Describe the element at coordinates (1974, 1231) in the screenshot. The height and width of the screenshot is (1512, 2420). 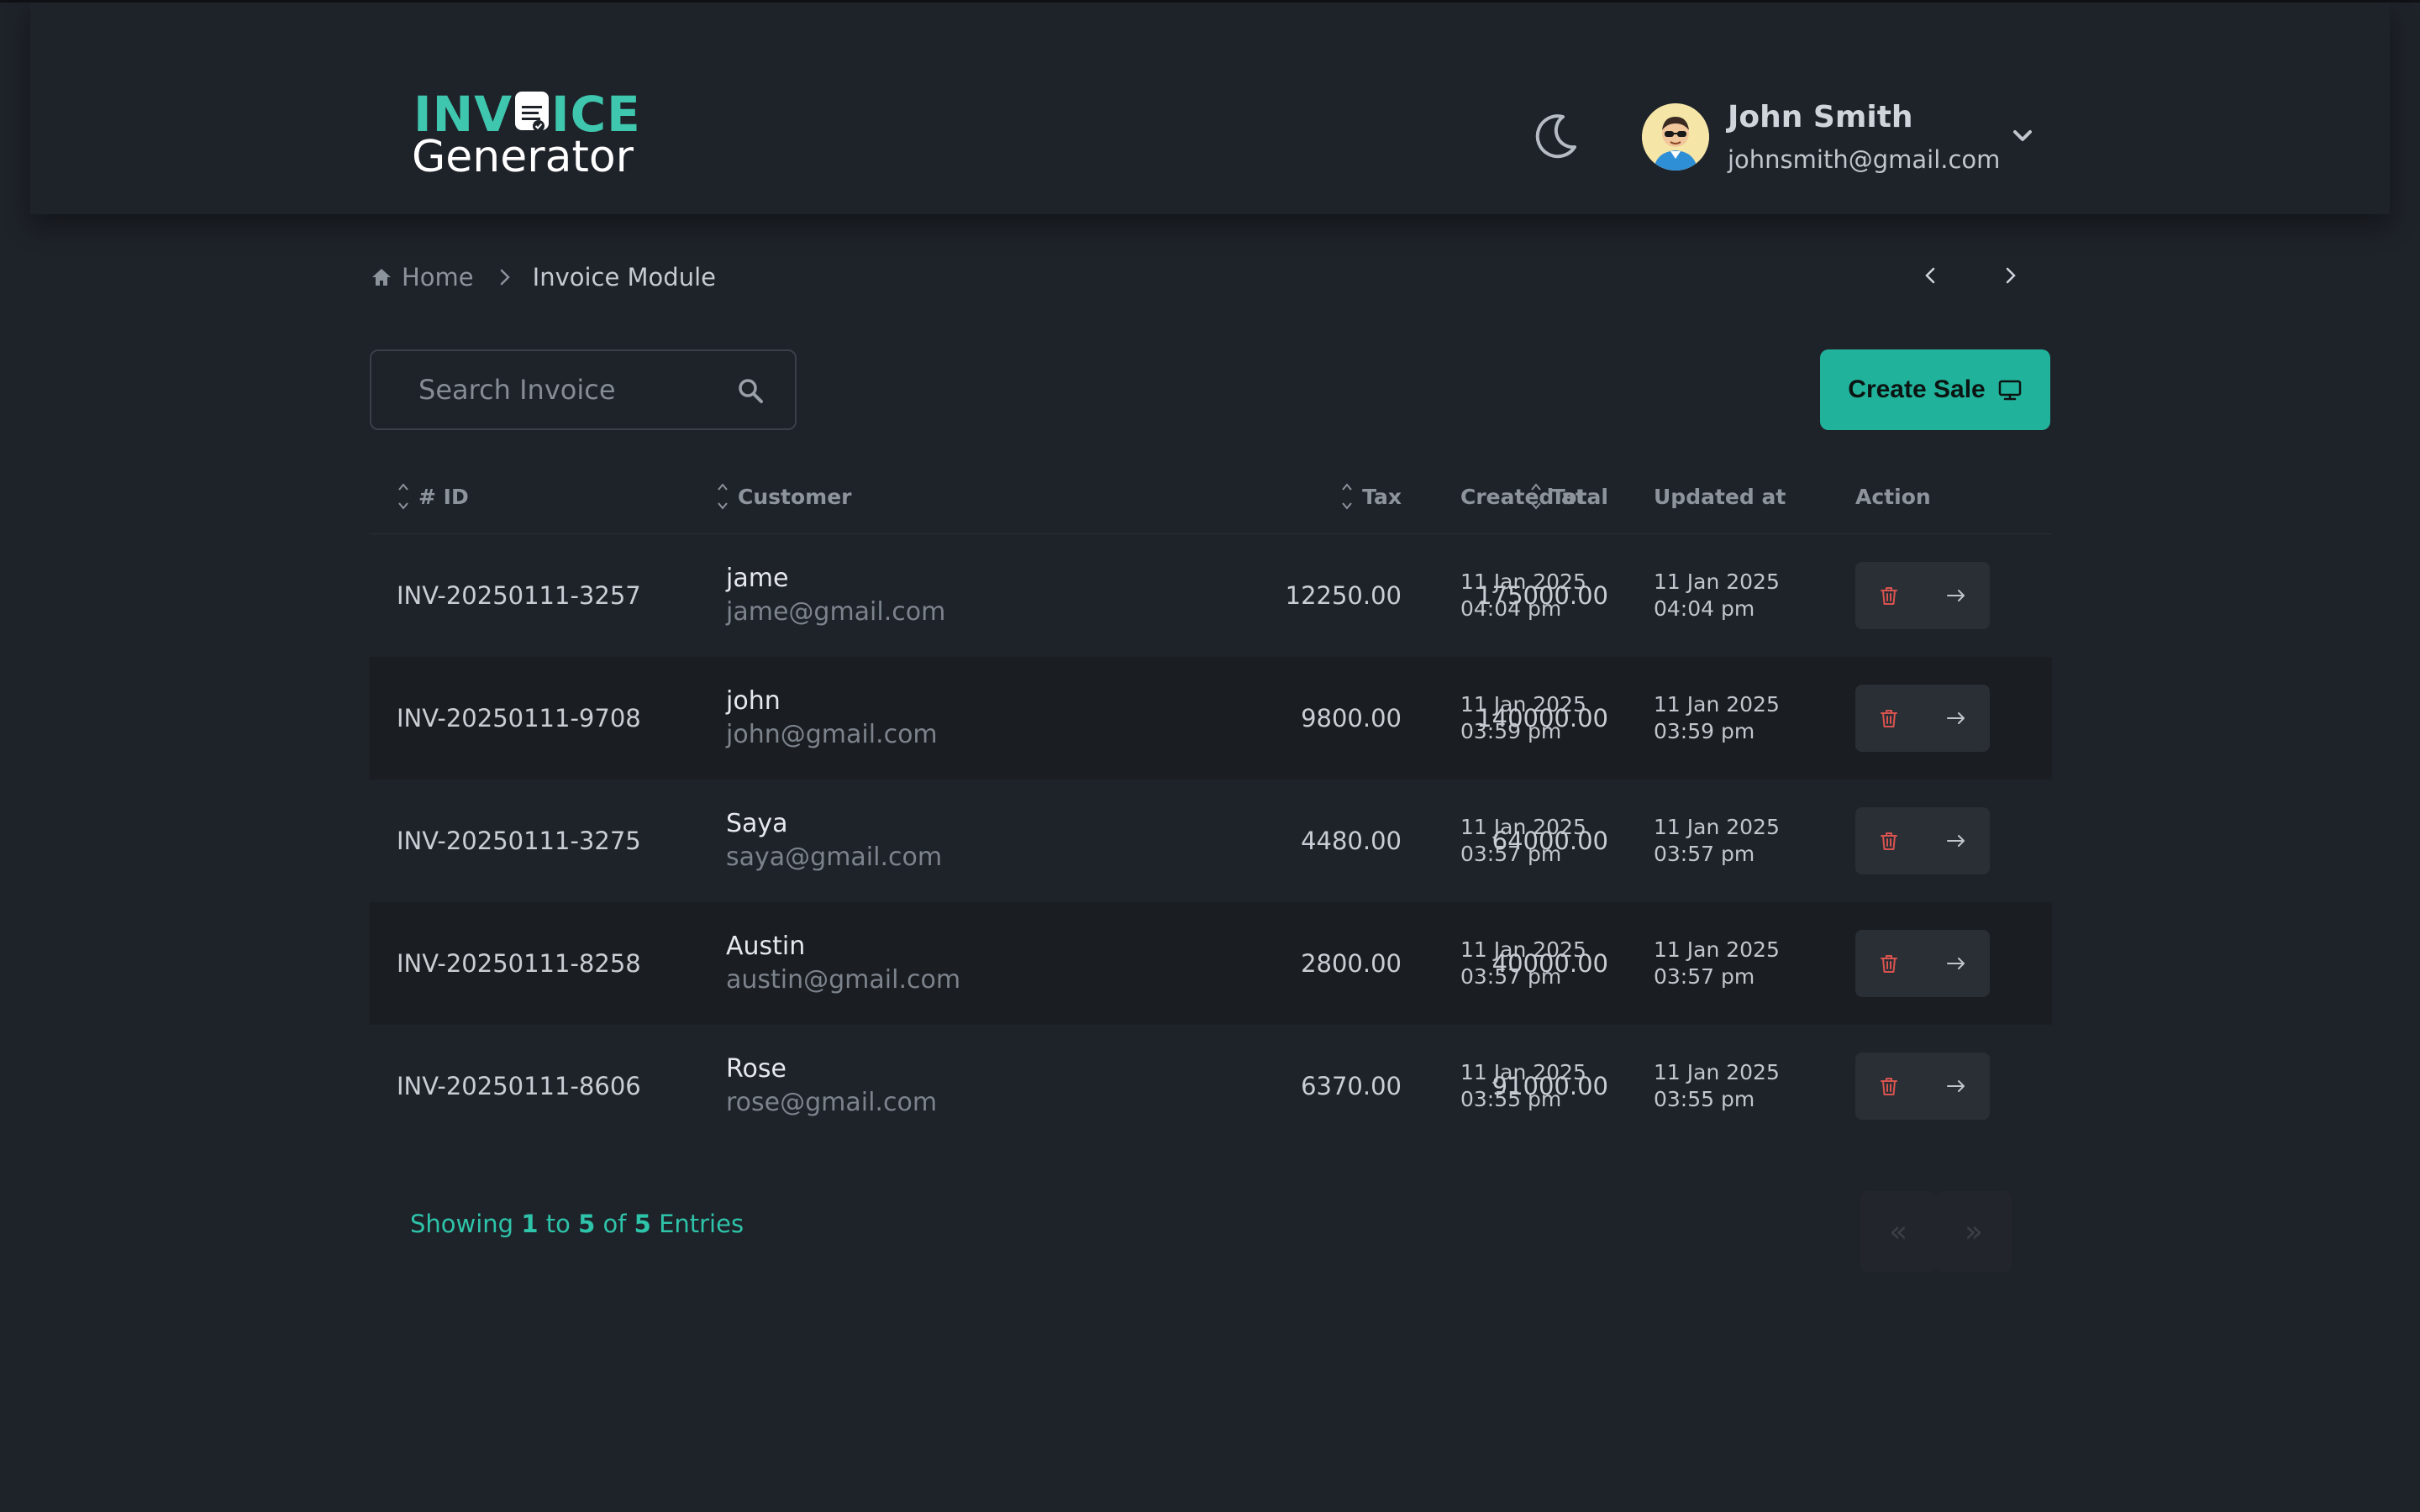
I see `pagination-next-button: »` at that location.